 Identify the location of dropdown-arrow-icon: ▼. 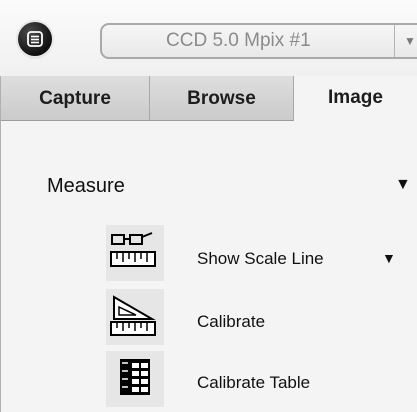
(389, 258).